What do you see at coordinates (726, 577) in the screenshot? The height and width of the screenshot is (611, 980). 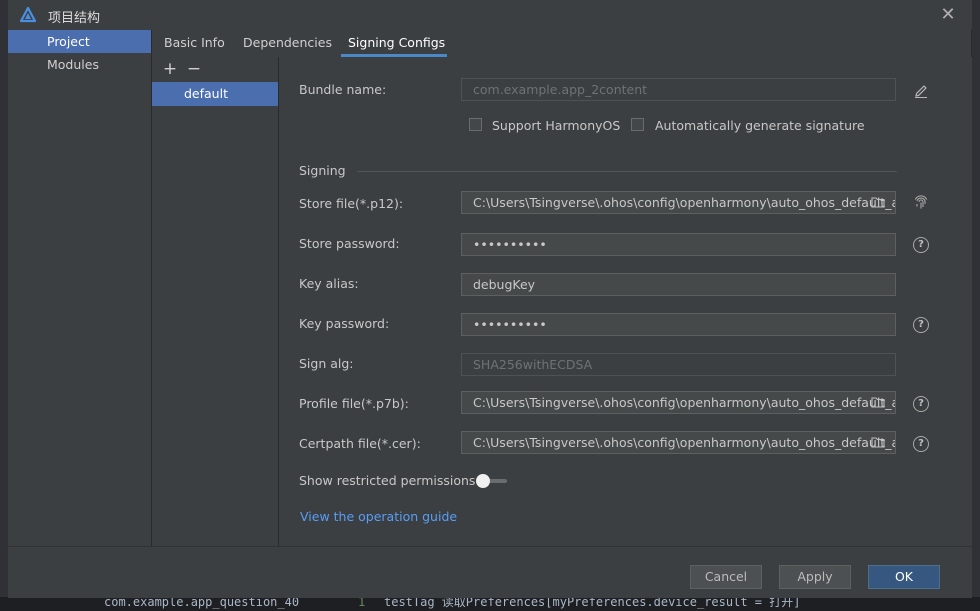 I see `cancel-button: Cancel` at bounding box center [726, 577].